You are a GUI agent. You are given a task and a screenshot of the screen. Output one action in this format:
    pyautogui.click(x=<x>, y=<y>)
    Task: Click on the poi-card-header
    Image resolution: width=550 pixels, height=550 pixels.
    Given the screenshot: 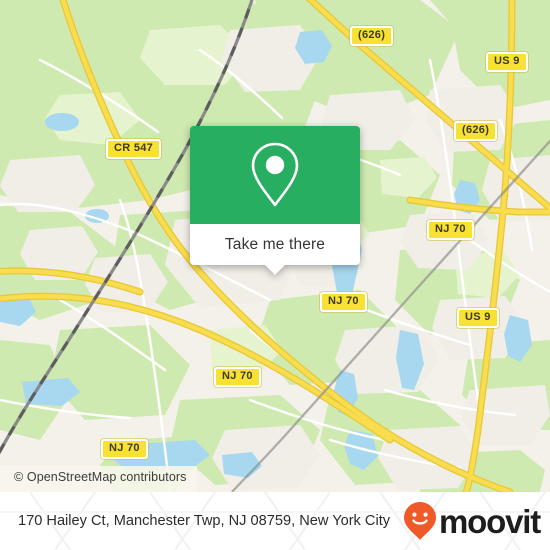 What is the action you would take?
    pyautogui.click(x=275, y=175)
    